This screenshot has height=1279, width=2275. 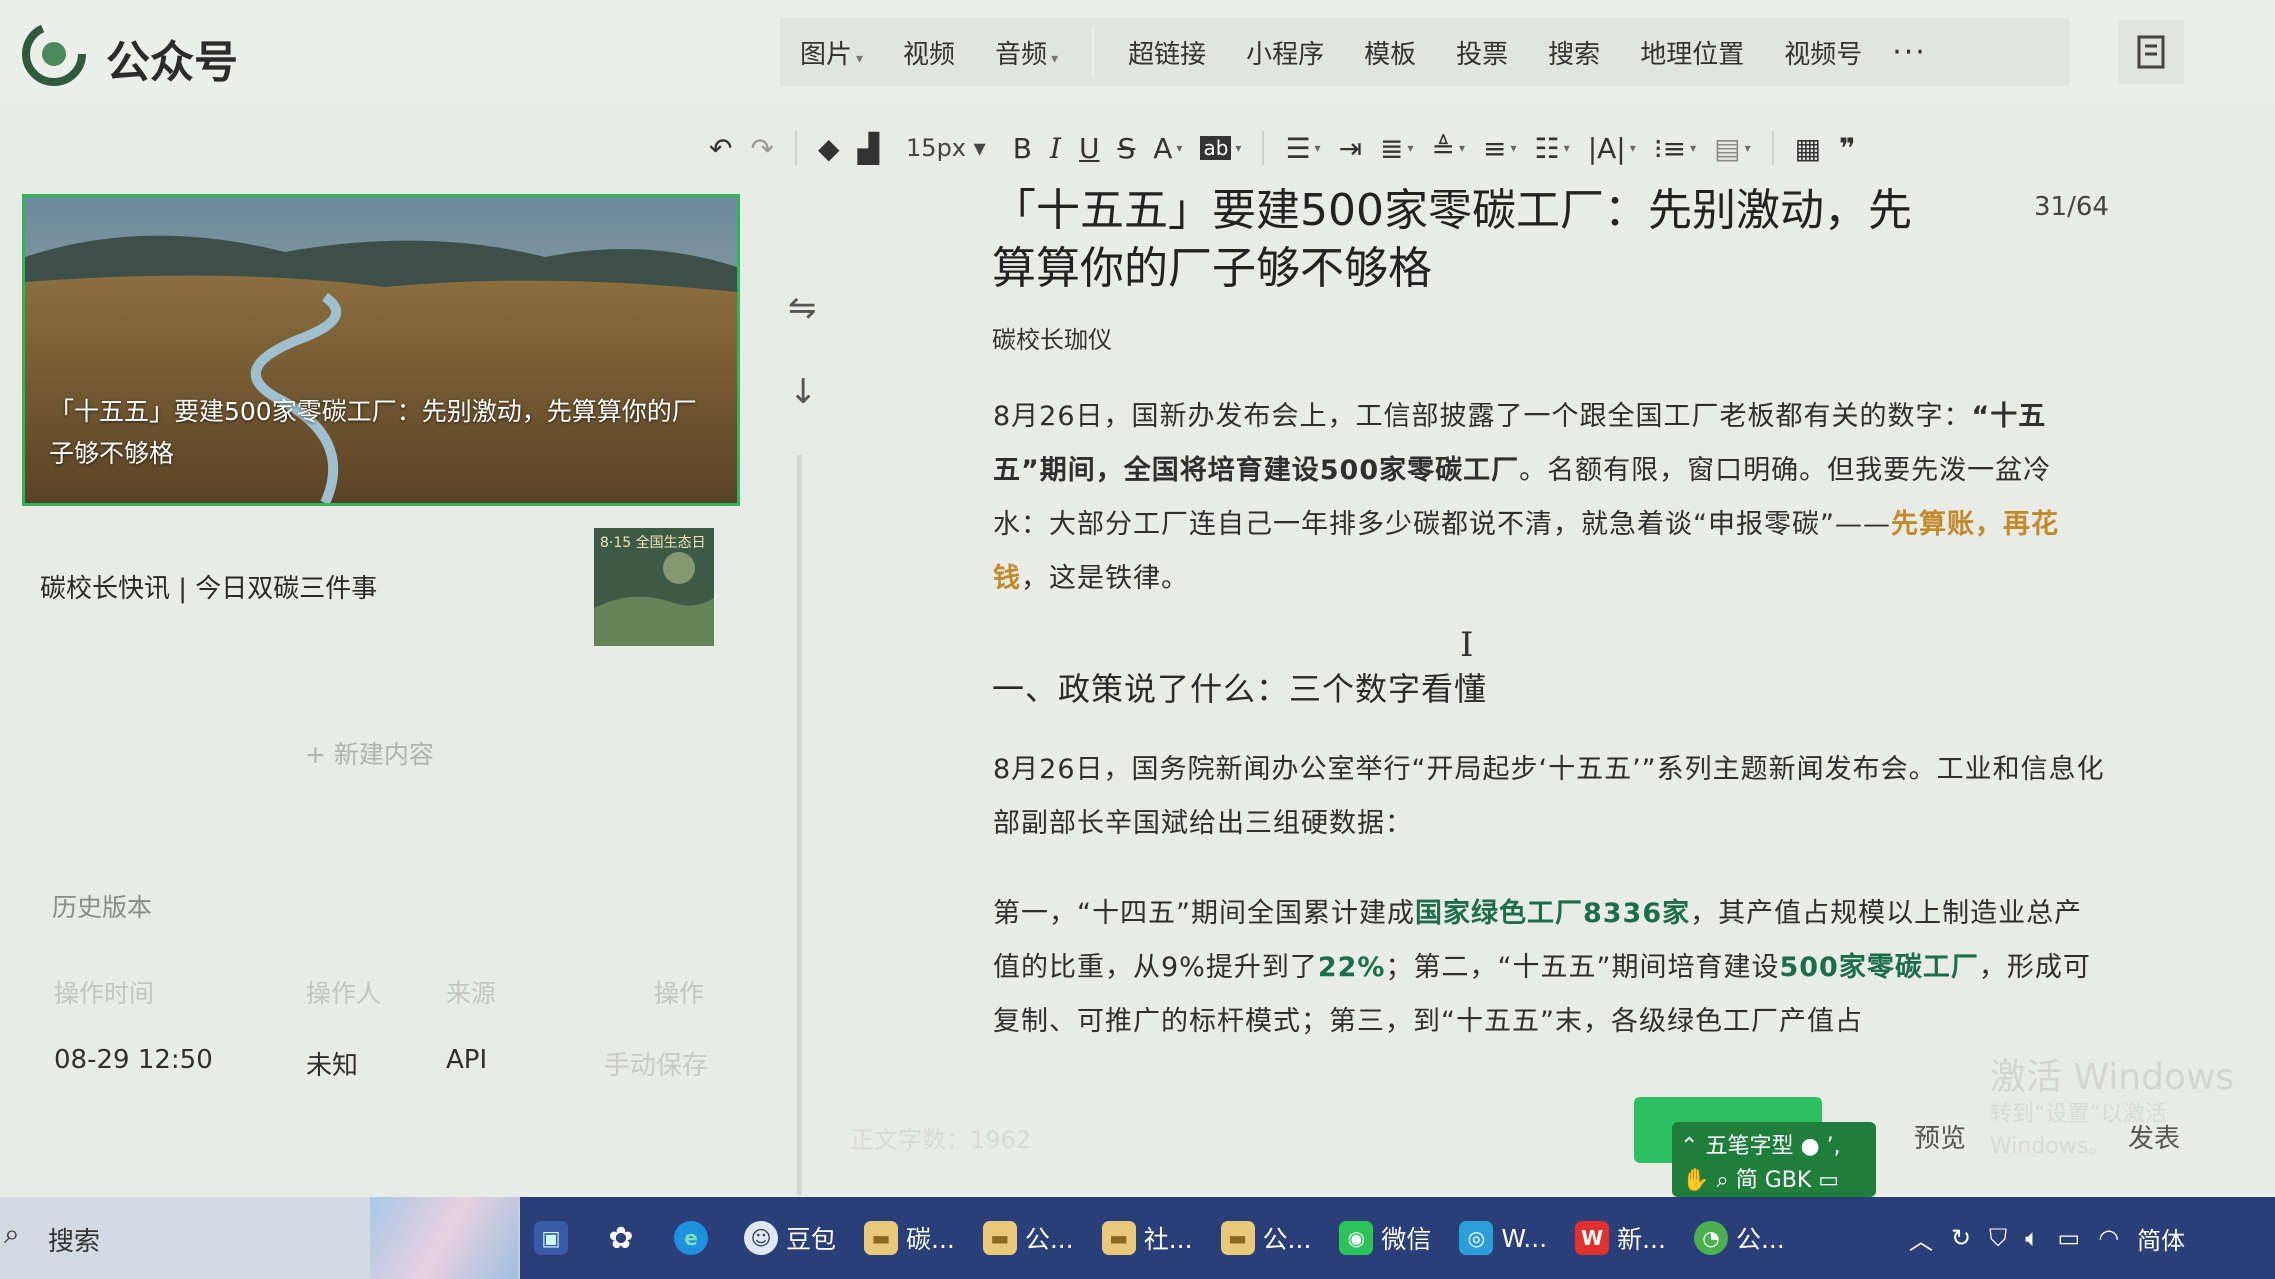 I want to click on section-heading: 一、政策说了什么：三个数字看懂, so click(x=1239, y=687).